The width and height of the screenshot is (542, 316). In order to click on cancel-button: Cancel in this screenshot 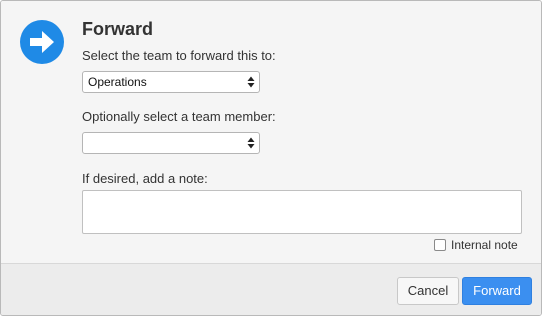, I will do `click(428, 291)`.